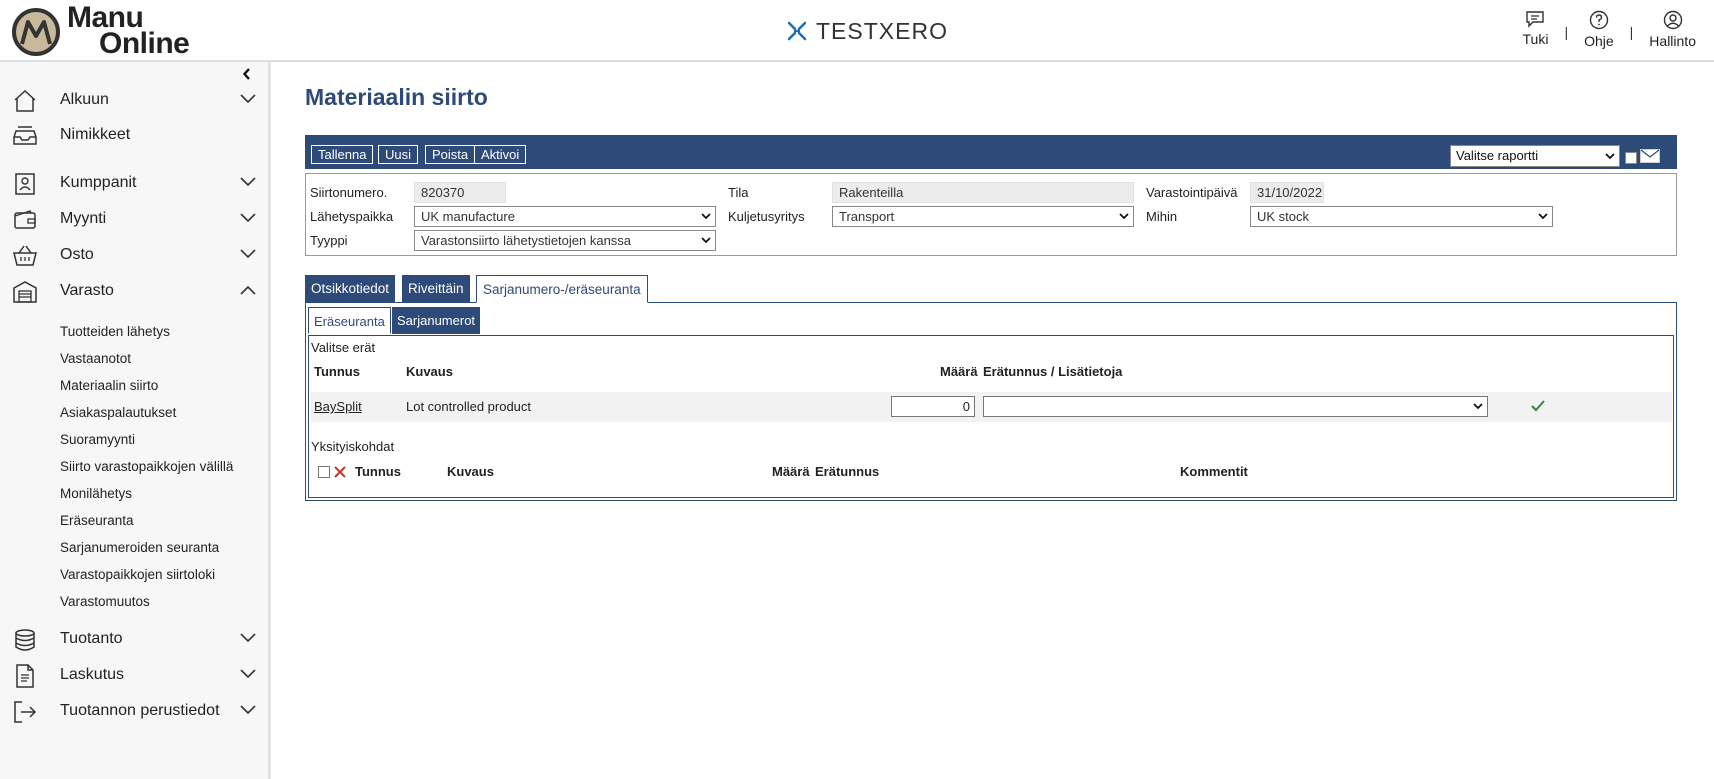 This screenshot has width=1714, height=779. I want to click on type-value: Varastonsiirto lähetystietojen kanssa, so click(526, 240).